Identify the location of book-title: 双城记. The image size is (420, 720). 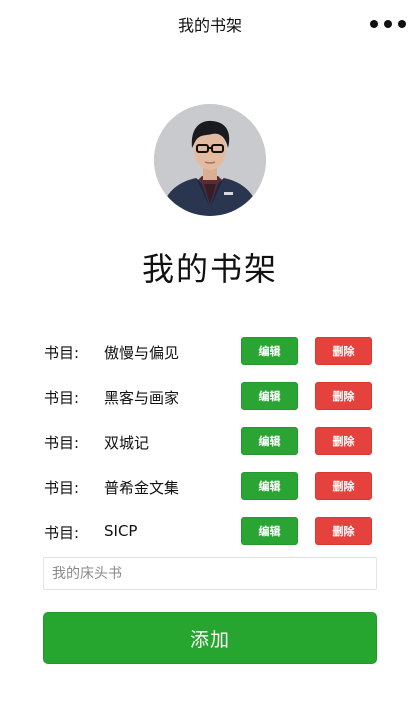
(127, 443).